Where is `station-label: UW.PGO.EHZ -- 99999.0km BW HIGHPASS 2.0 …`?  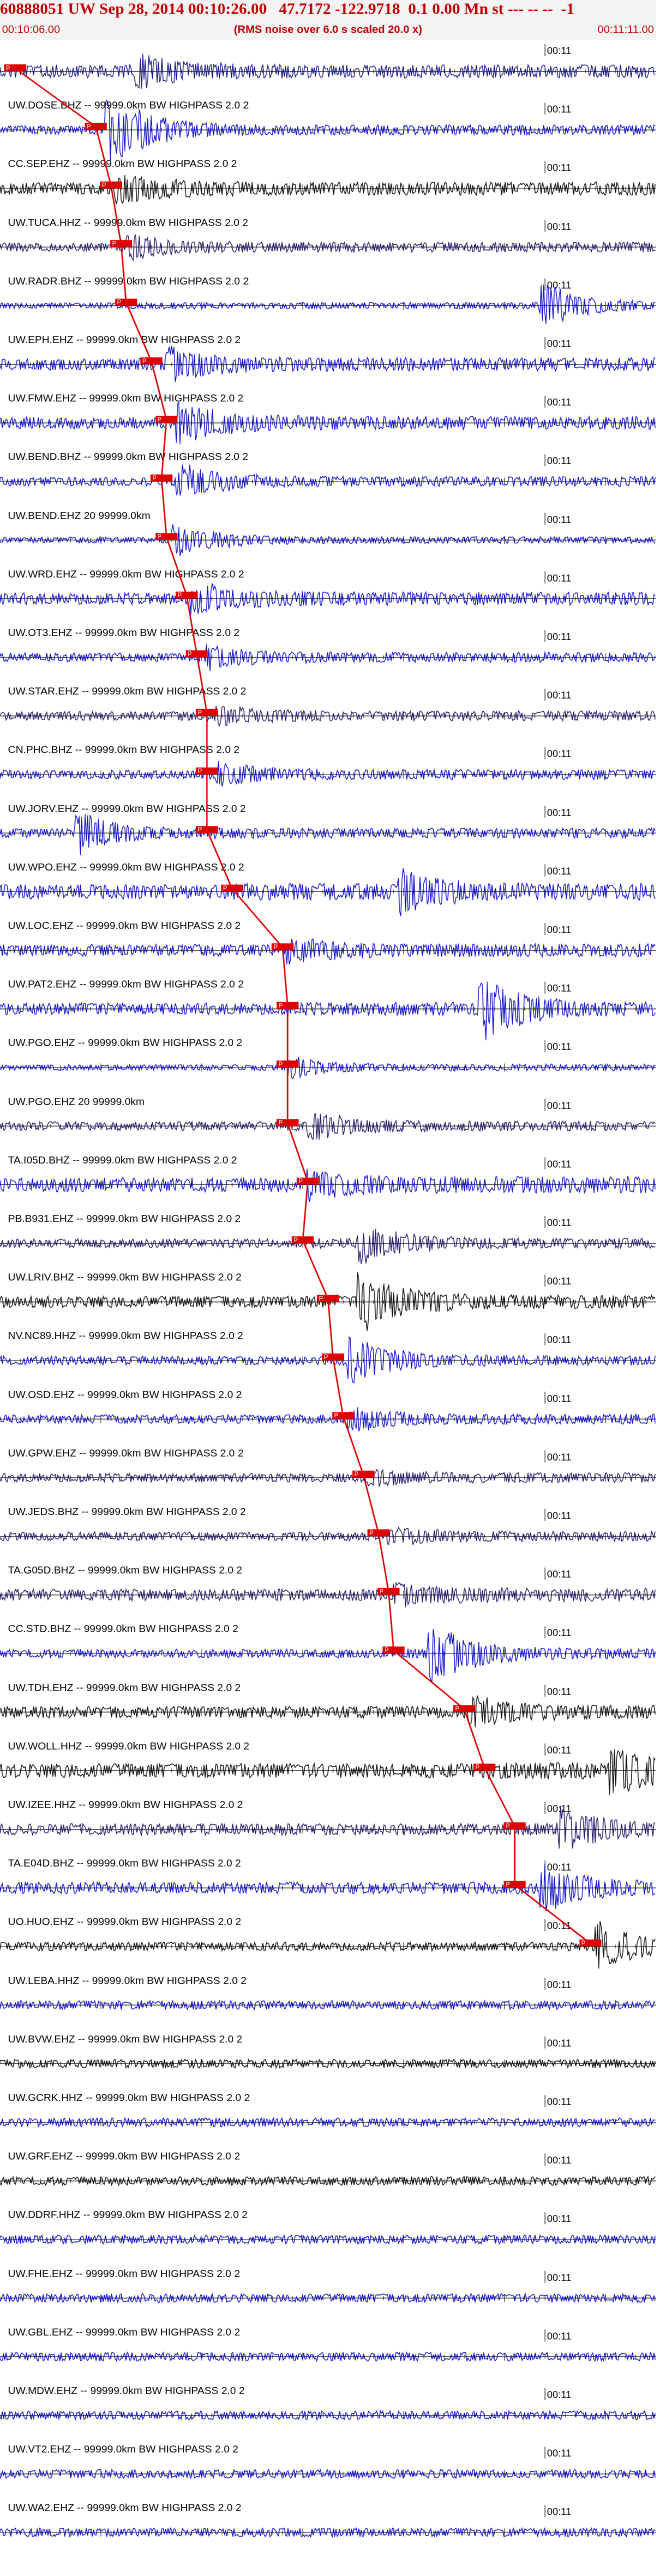
station-label: UW.PGO.EHZ -- 99999.0km BW HIGHPASS 2.0 … is located at coordinates (125, 1043).